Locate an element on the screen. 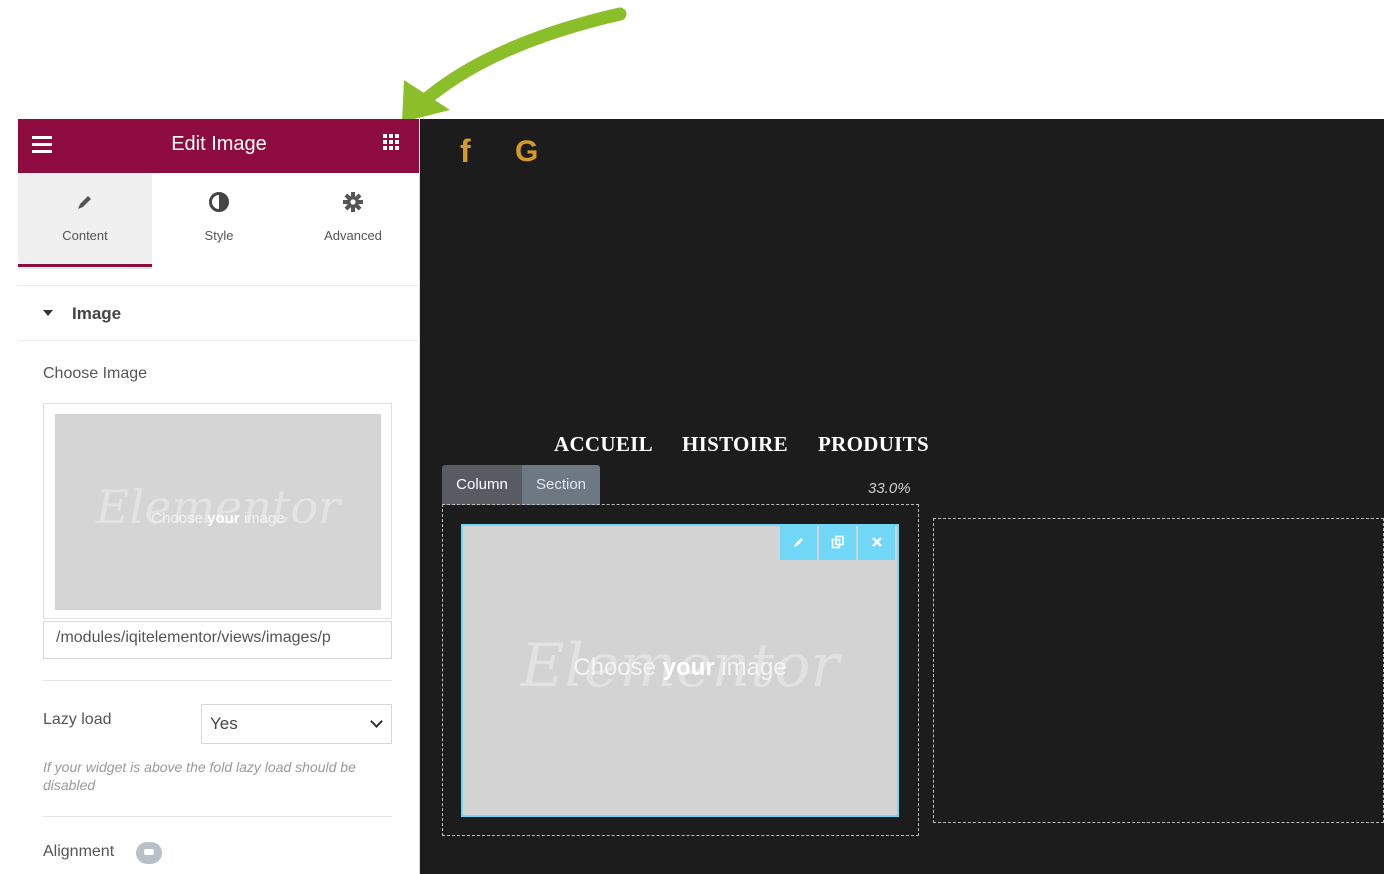 This screenshot has height=874, width=1384. caret-down-icon is located at coordinates (48, 313).